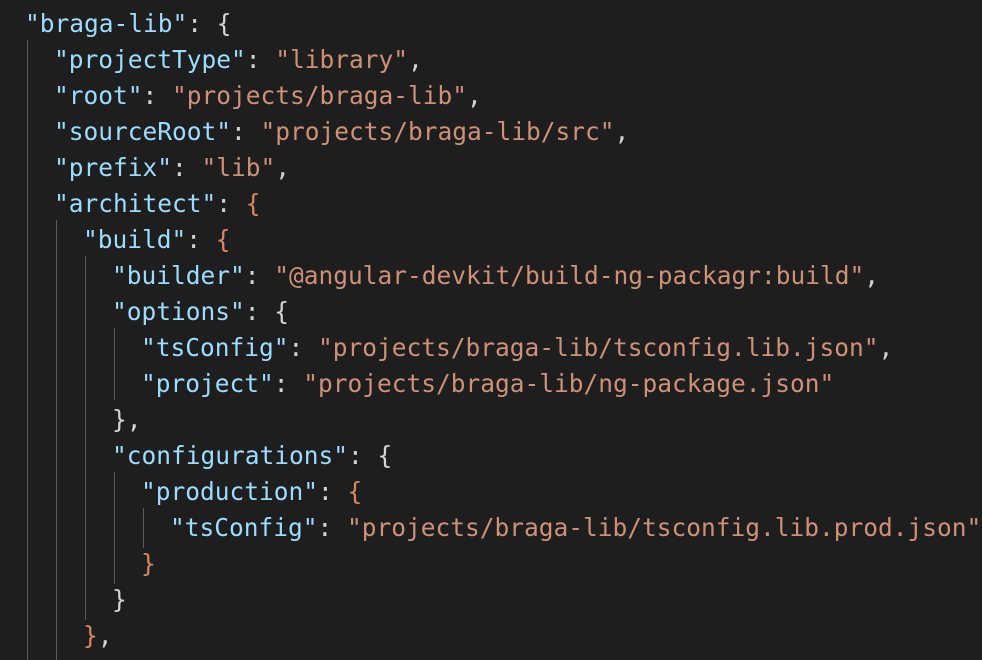 The image size is (982, 660). I want to click on json-string-value: "lib", so click(238, 167).